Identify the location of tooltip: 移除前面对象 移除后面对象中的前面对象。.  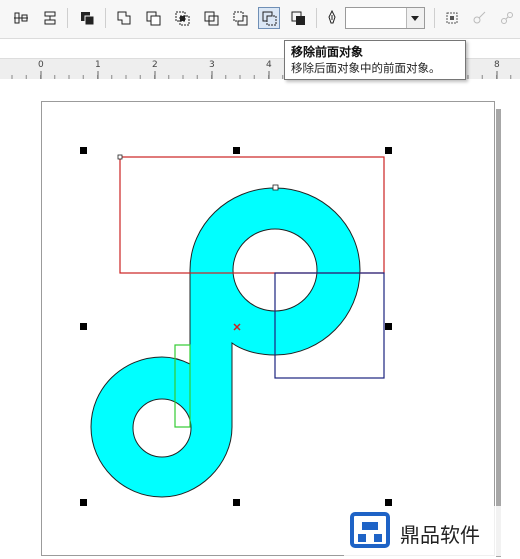
(375, 60).